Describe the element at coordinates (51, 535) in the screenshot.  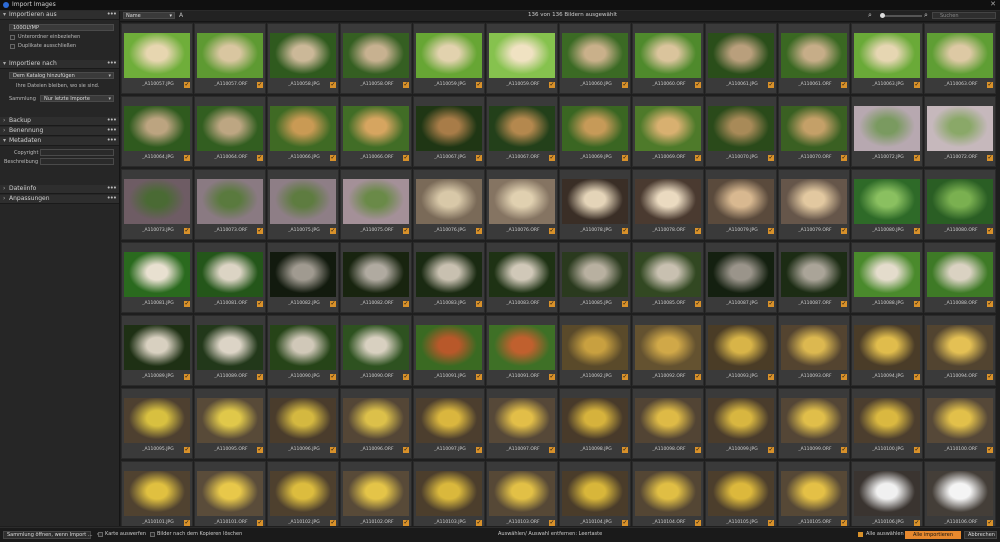
I see `sammlung-oeffnen-select: Sammlung öffnen, wenn Import ... ▾` at that location.